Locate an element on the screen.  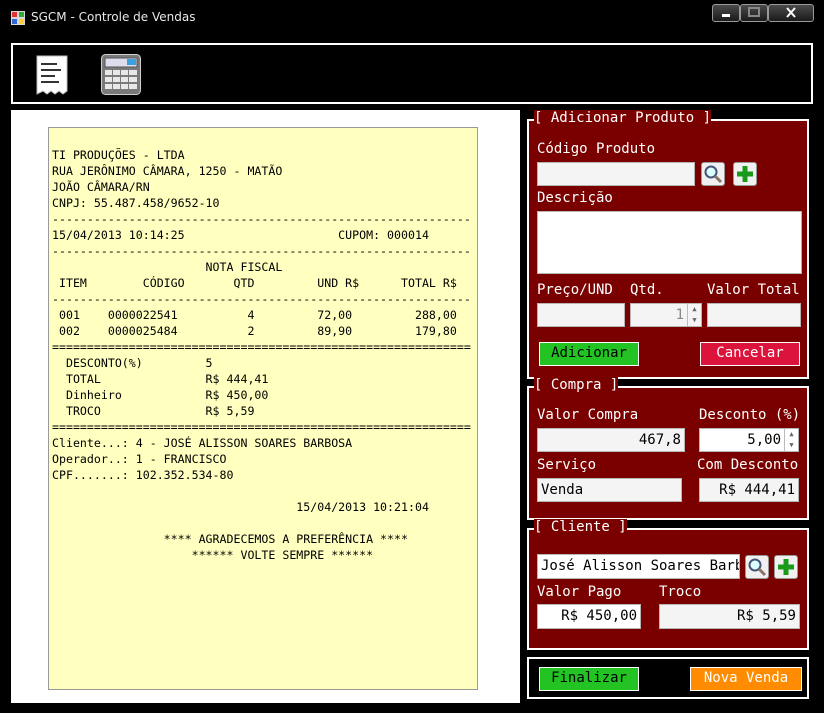
receipt-line: 001 0000022541 4 72,00 288,00 is located at coordinates (254, 315).